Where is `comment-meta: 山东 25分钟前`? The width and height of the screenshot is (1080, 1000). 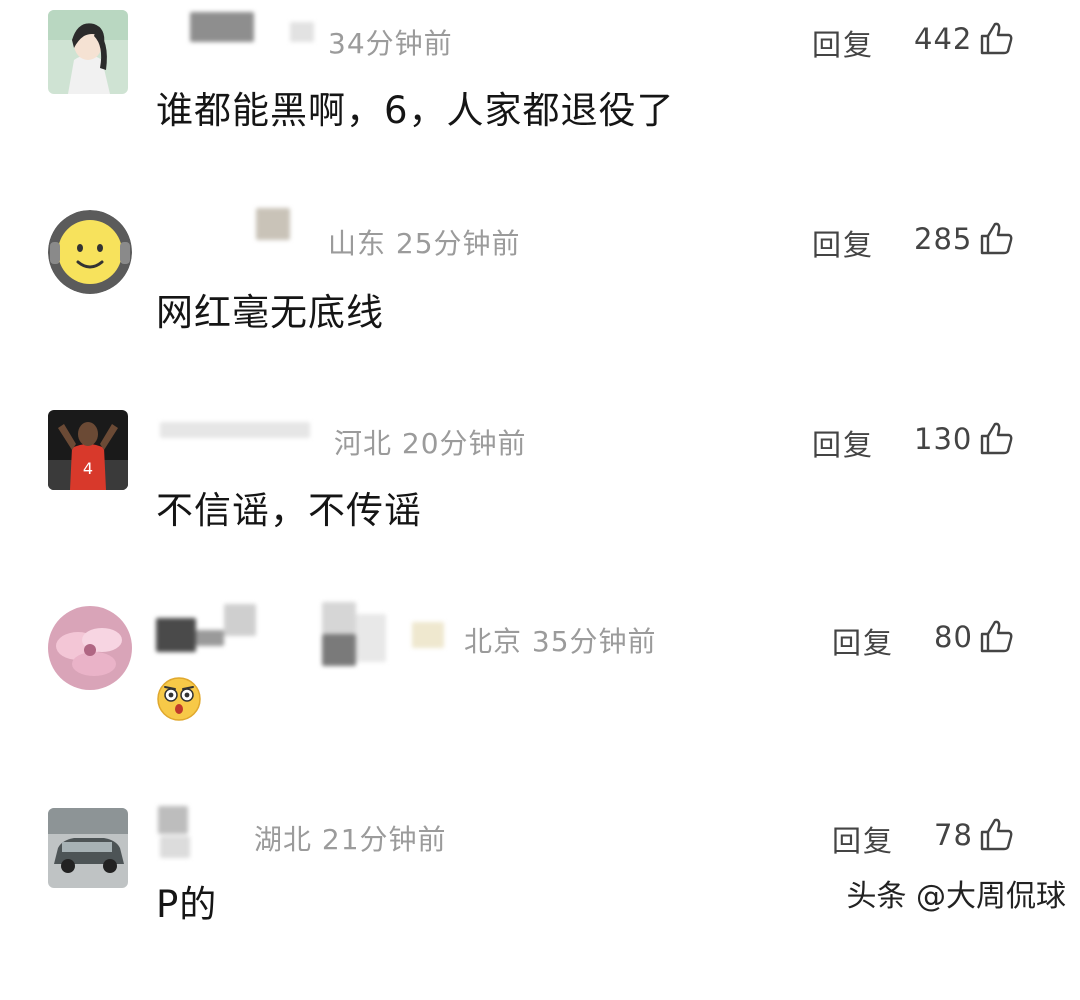 comment-meta: 山东 25分钟前 is located at coordinates (424, 243).